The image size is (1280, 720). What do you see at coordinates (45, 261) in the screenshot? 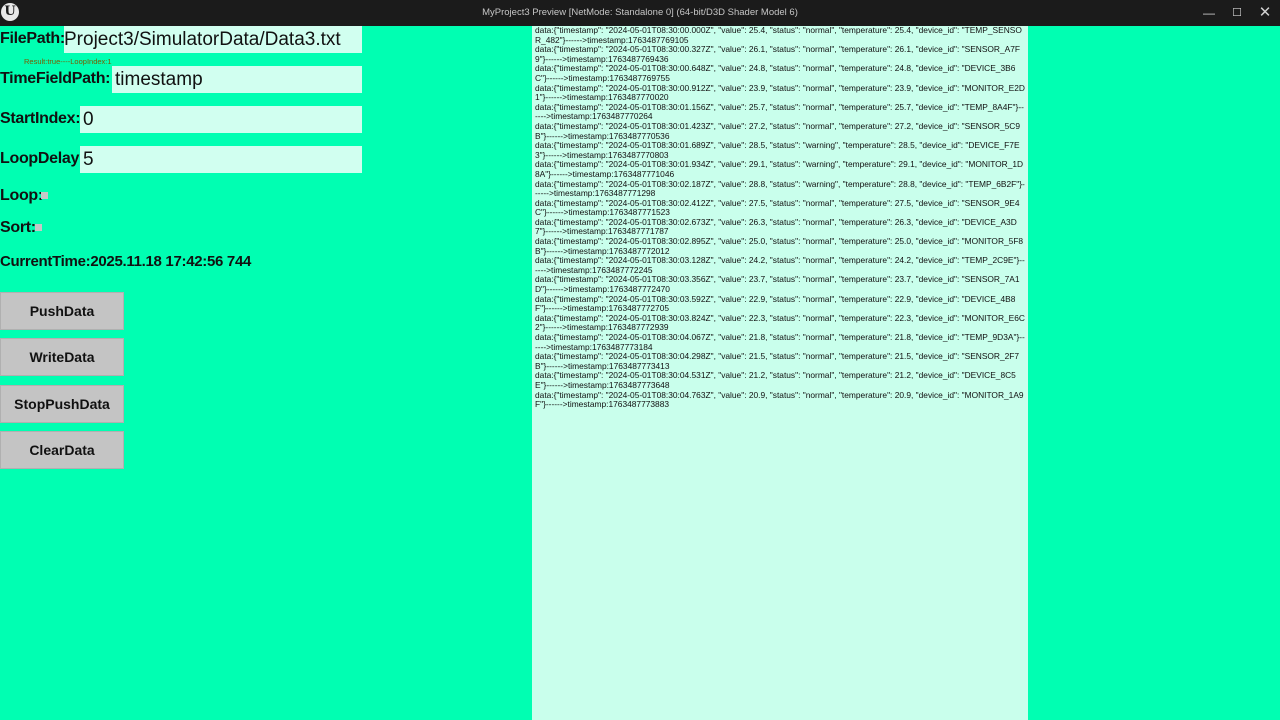
I see `current-time-label: CurrentTime:` at bounding box center [45, 261].